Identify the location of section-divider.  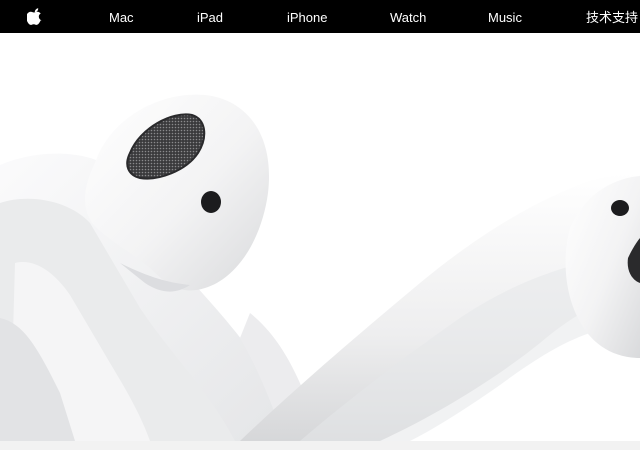
(320, 445).